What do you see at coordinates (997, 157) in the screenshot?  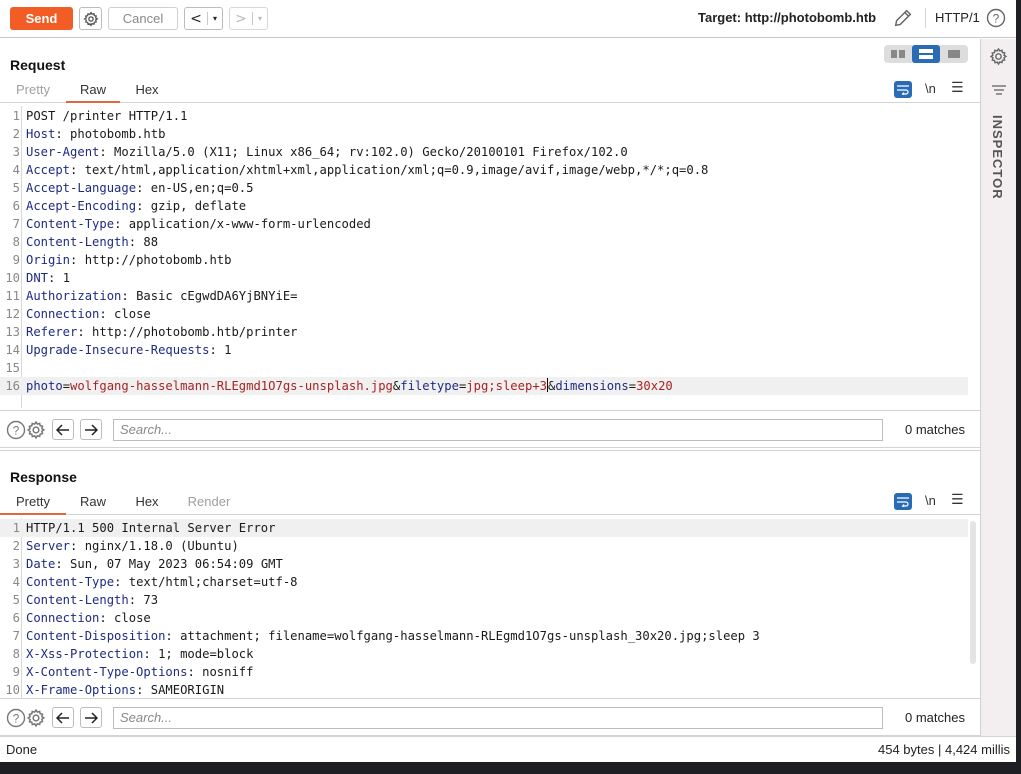 I see `inspector-tab: INSPECTOR` at bounding box center [997, 157].